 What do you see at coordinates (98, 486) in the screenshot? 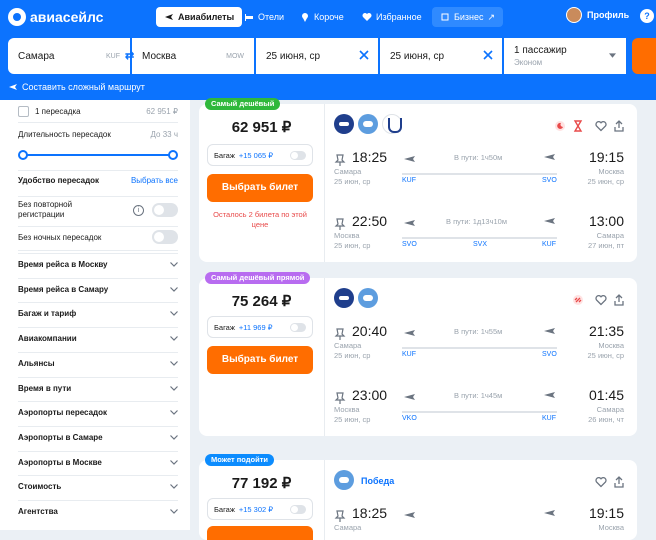
I see `filter-section-9: Стоимость` at bounding box center [98, 486].